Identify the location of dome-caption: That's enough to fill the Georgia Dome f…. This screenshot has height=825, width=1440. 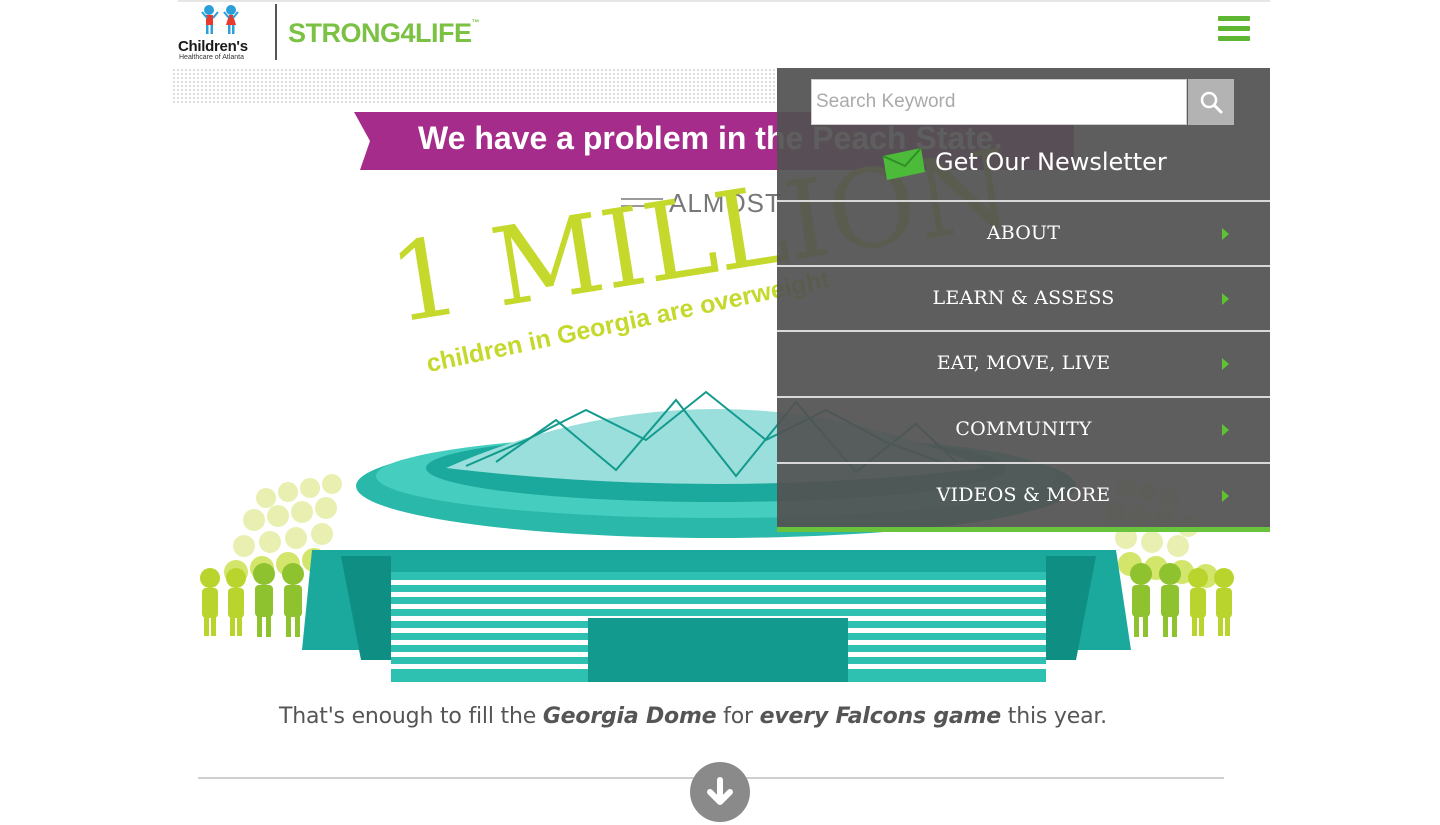
(693, 716).